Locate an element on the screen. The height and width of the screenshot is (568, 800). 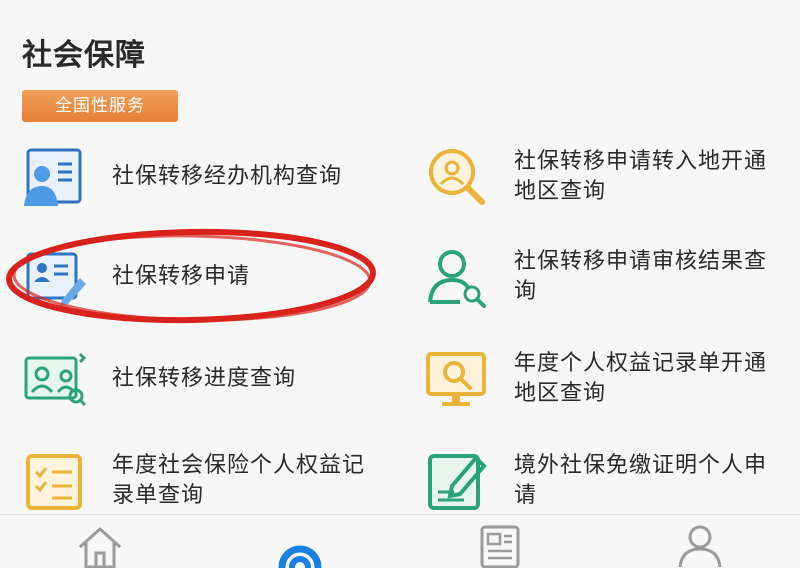
service-item-annual-record-region-query: 年度个人权益记录单开通地区查询 is located at coordinates (612, 379).